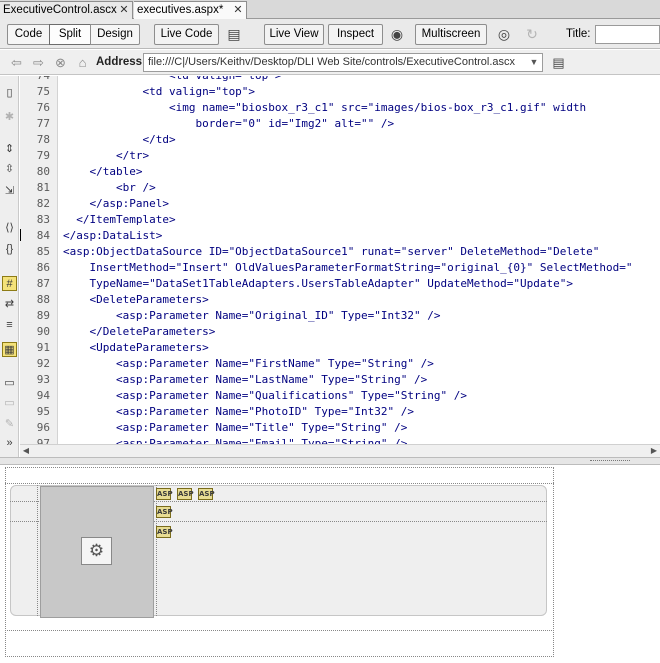  What do you see at coordinates (340, 450) in the screenshot?
I see `horizontal-scrollbar: ◀ ▶` at bounding box center [340, 450].